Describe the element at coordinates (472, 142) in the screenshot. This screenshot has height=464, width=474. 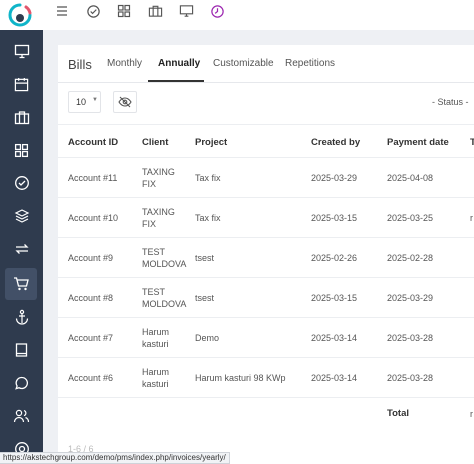
I see `header-truncated: T` at that location.